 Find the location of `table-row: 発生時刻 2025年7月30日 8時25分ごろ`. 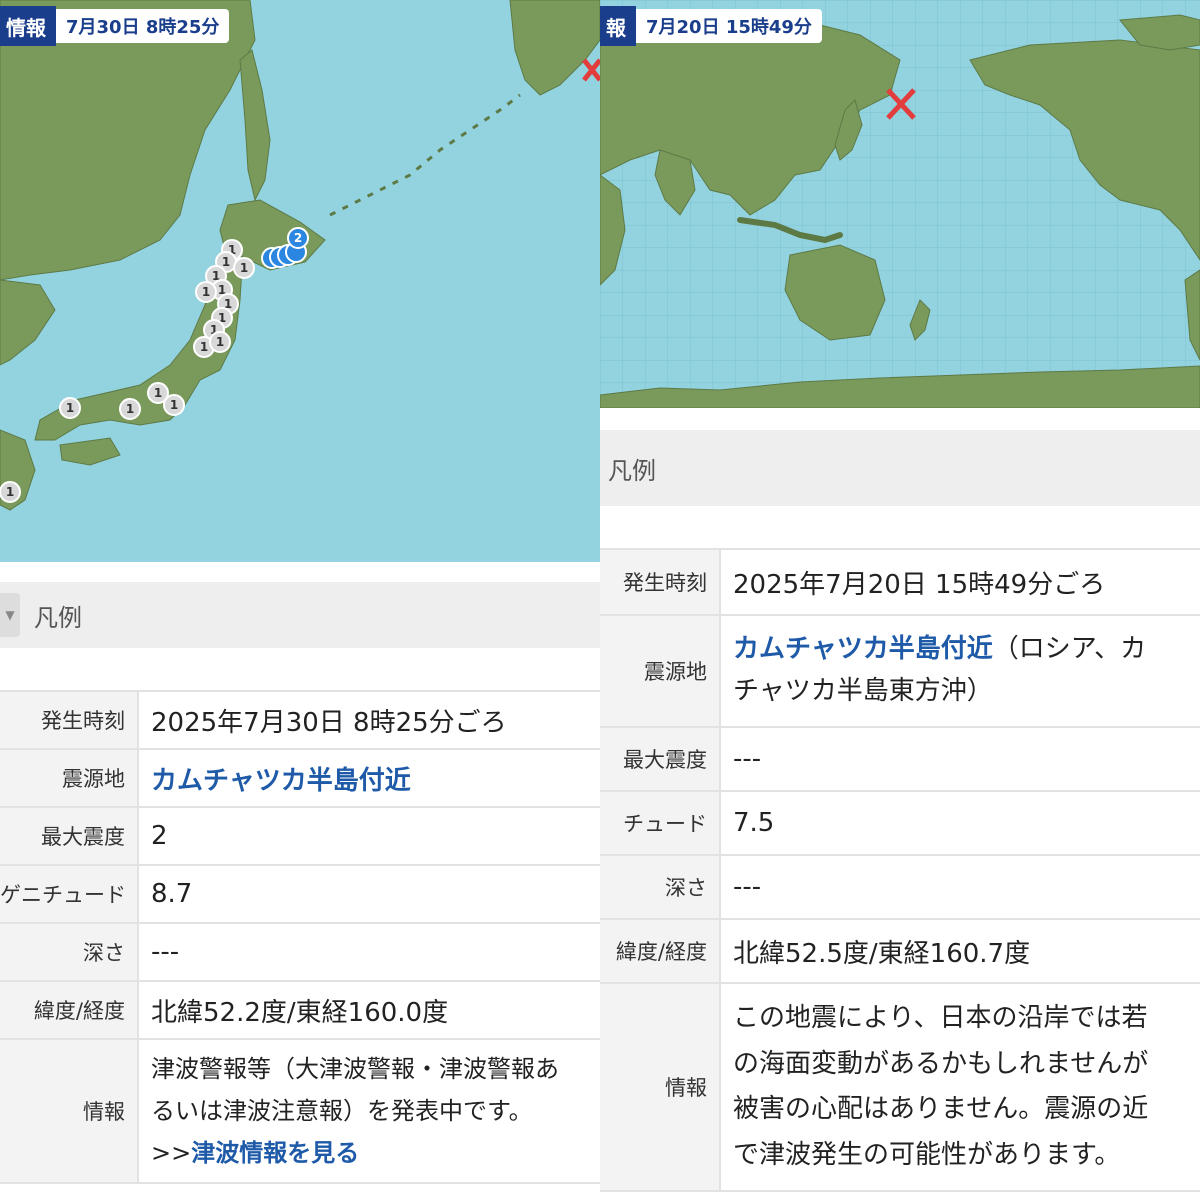

table-row: 発生時刻 2025年7月30日 8時25分ごろ is located at coordinates (300, 720).